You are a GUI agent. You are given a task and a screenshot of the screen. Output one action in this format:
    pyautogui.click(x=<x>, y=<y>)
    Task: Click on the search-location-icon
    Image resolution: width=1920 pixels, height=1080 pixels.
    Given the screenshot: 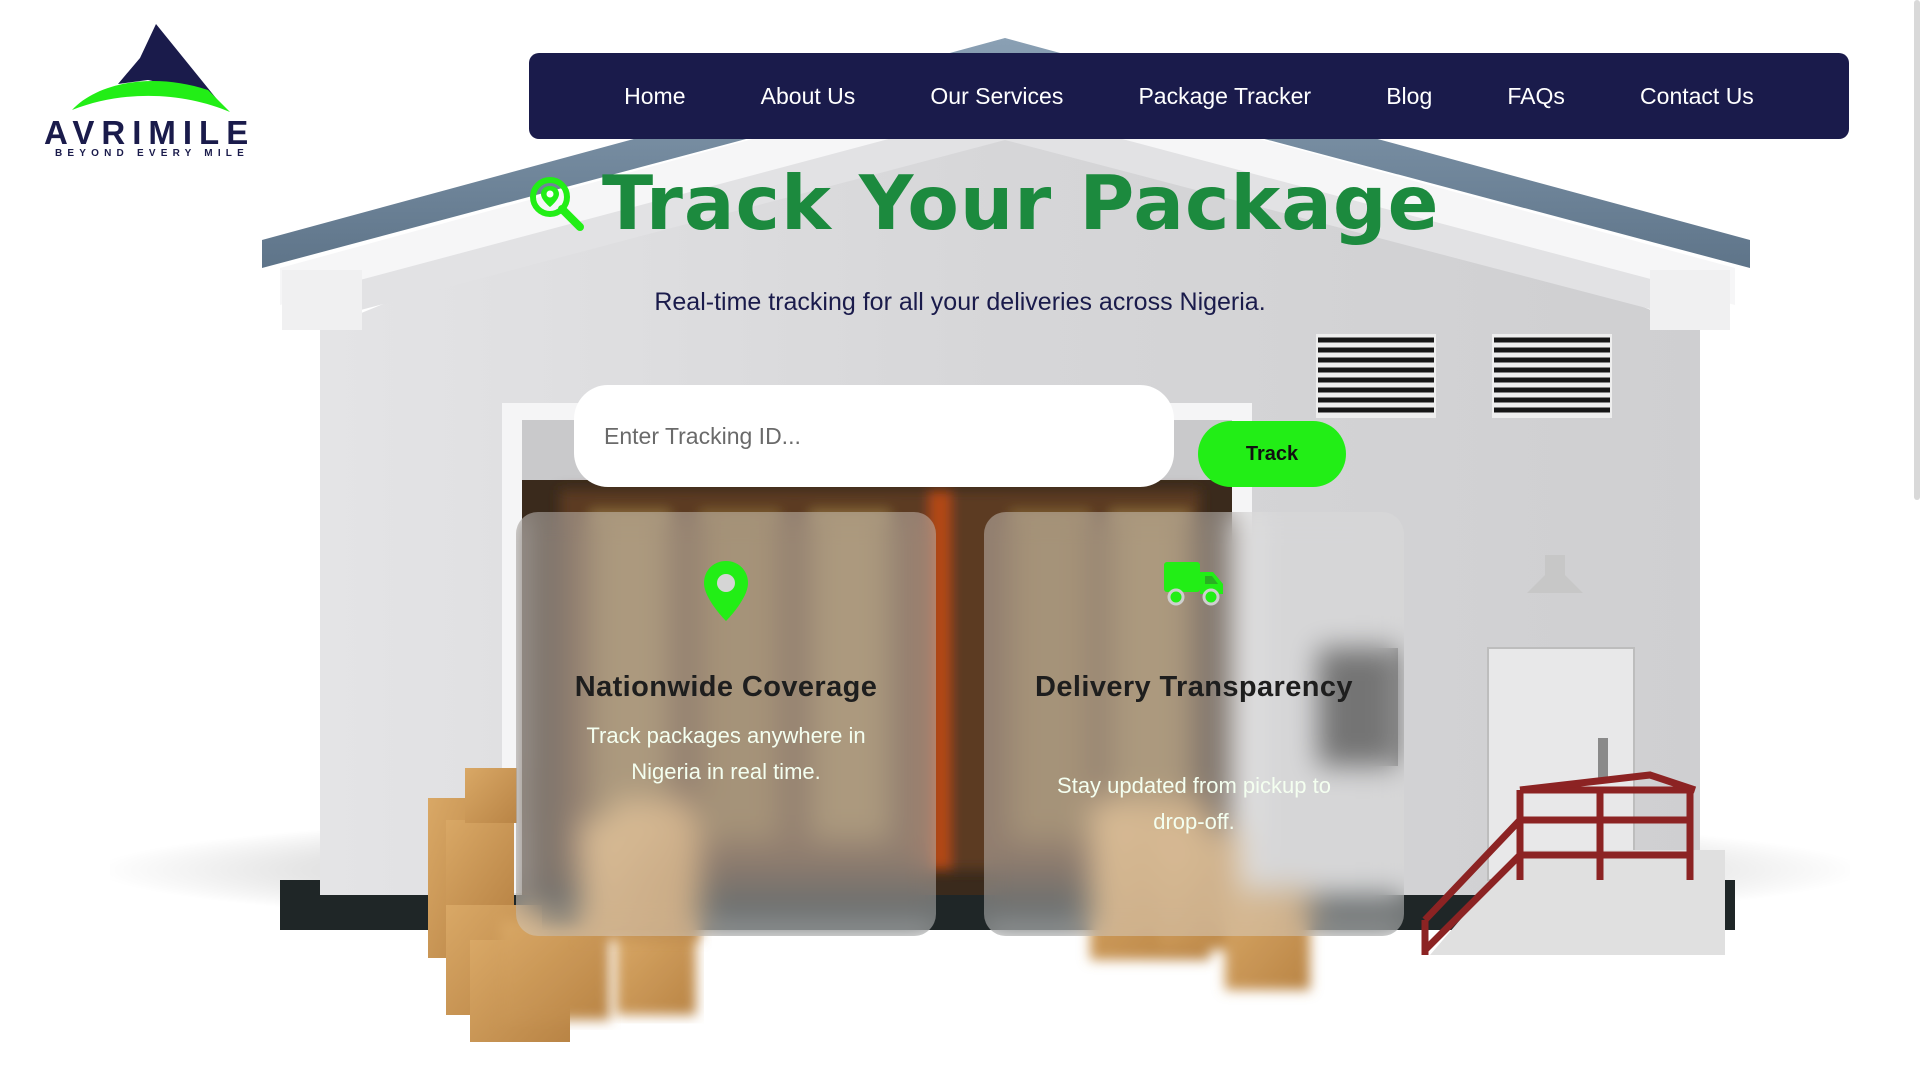 What is the action you would take?
    pyautogui.click(x=557, y=204)
    